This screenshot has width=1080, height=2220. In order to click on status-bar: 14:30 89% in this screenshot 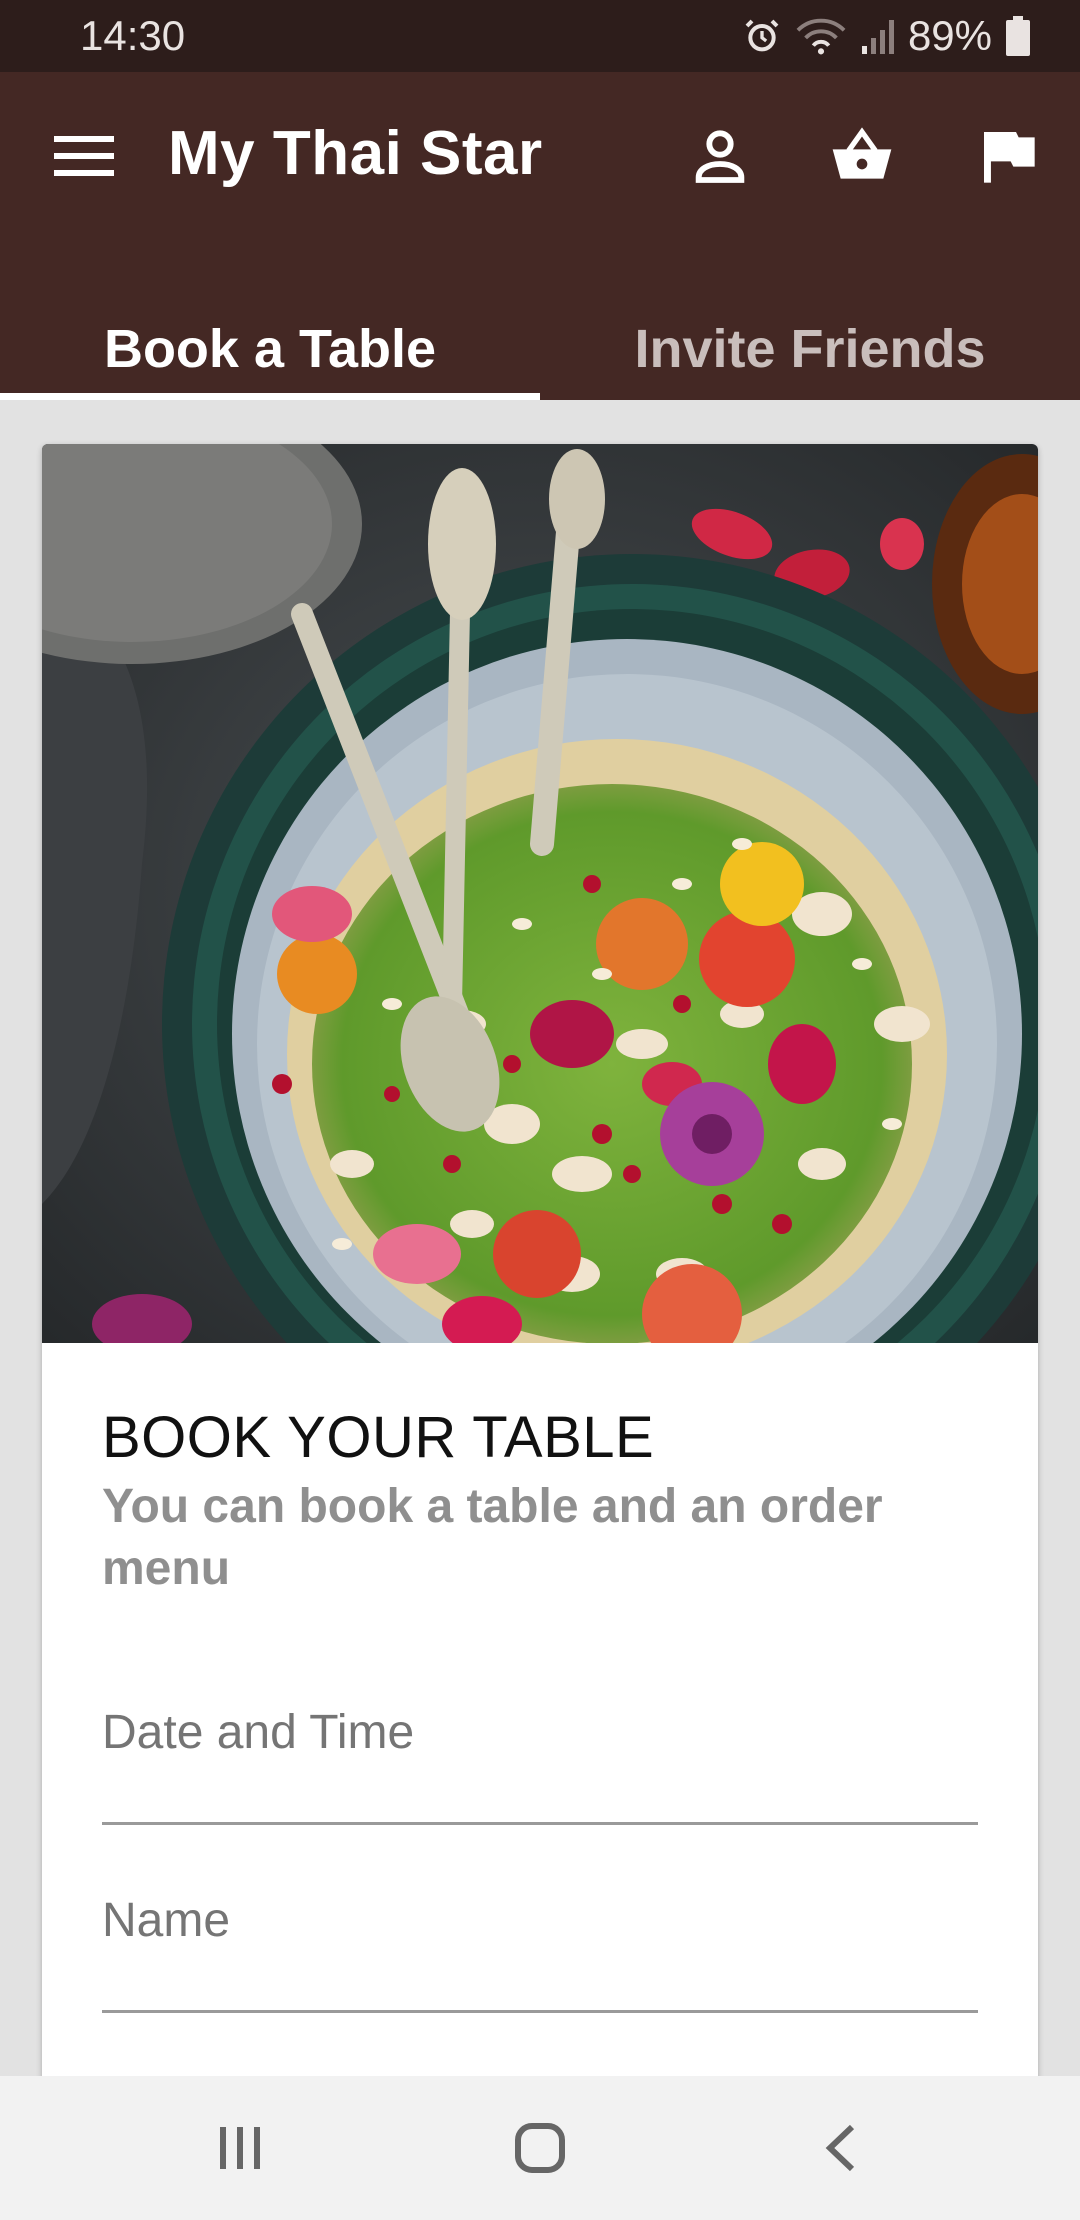, I will do `click(540, 36)`.